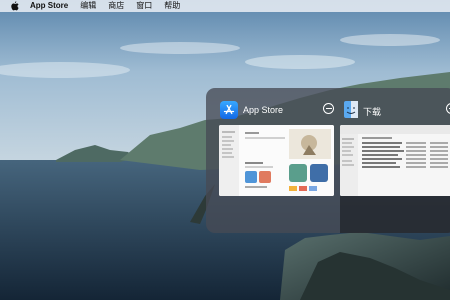 Image resolution: width=450 pixels, height=300 pixels. I want to click on switcher-item-downloads: 下载, so click(395, 160).